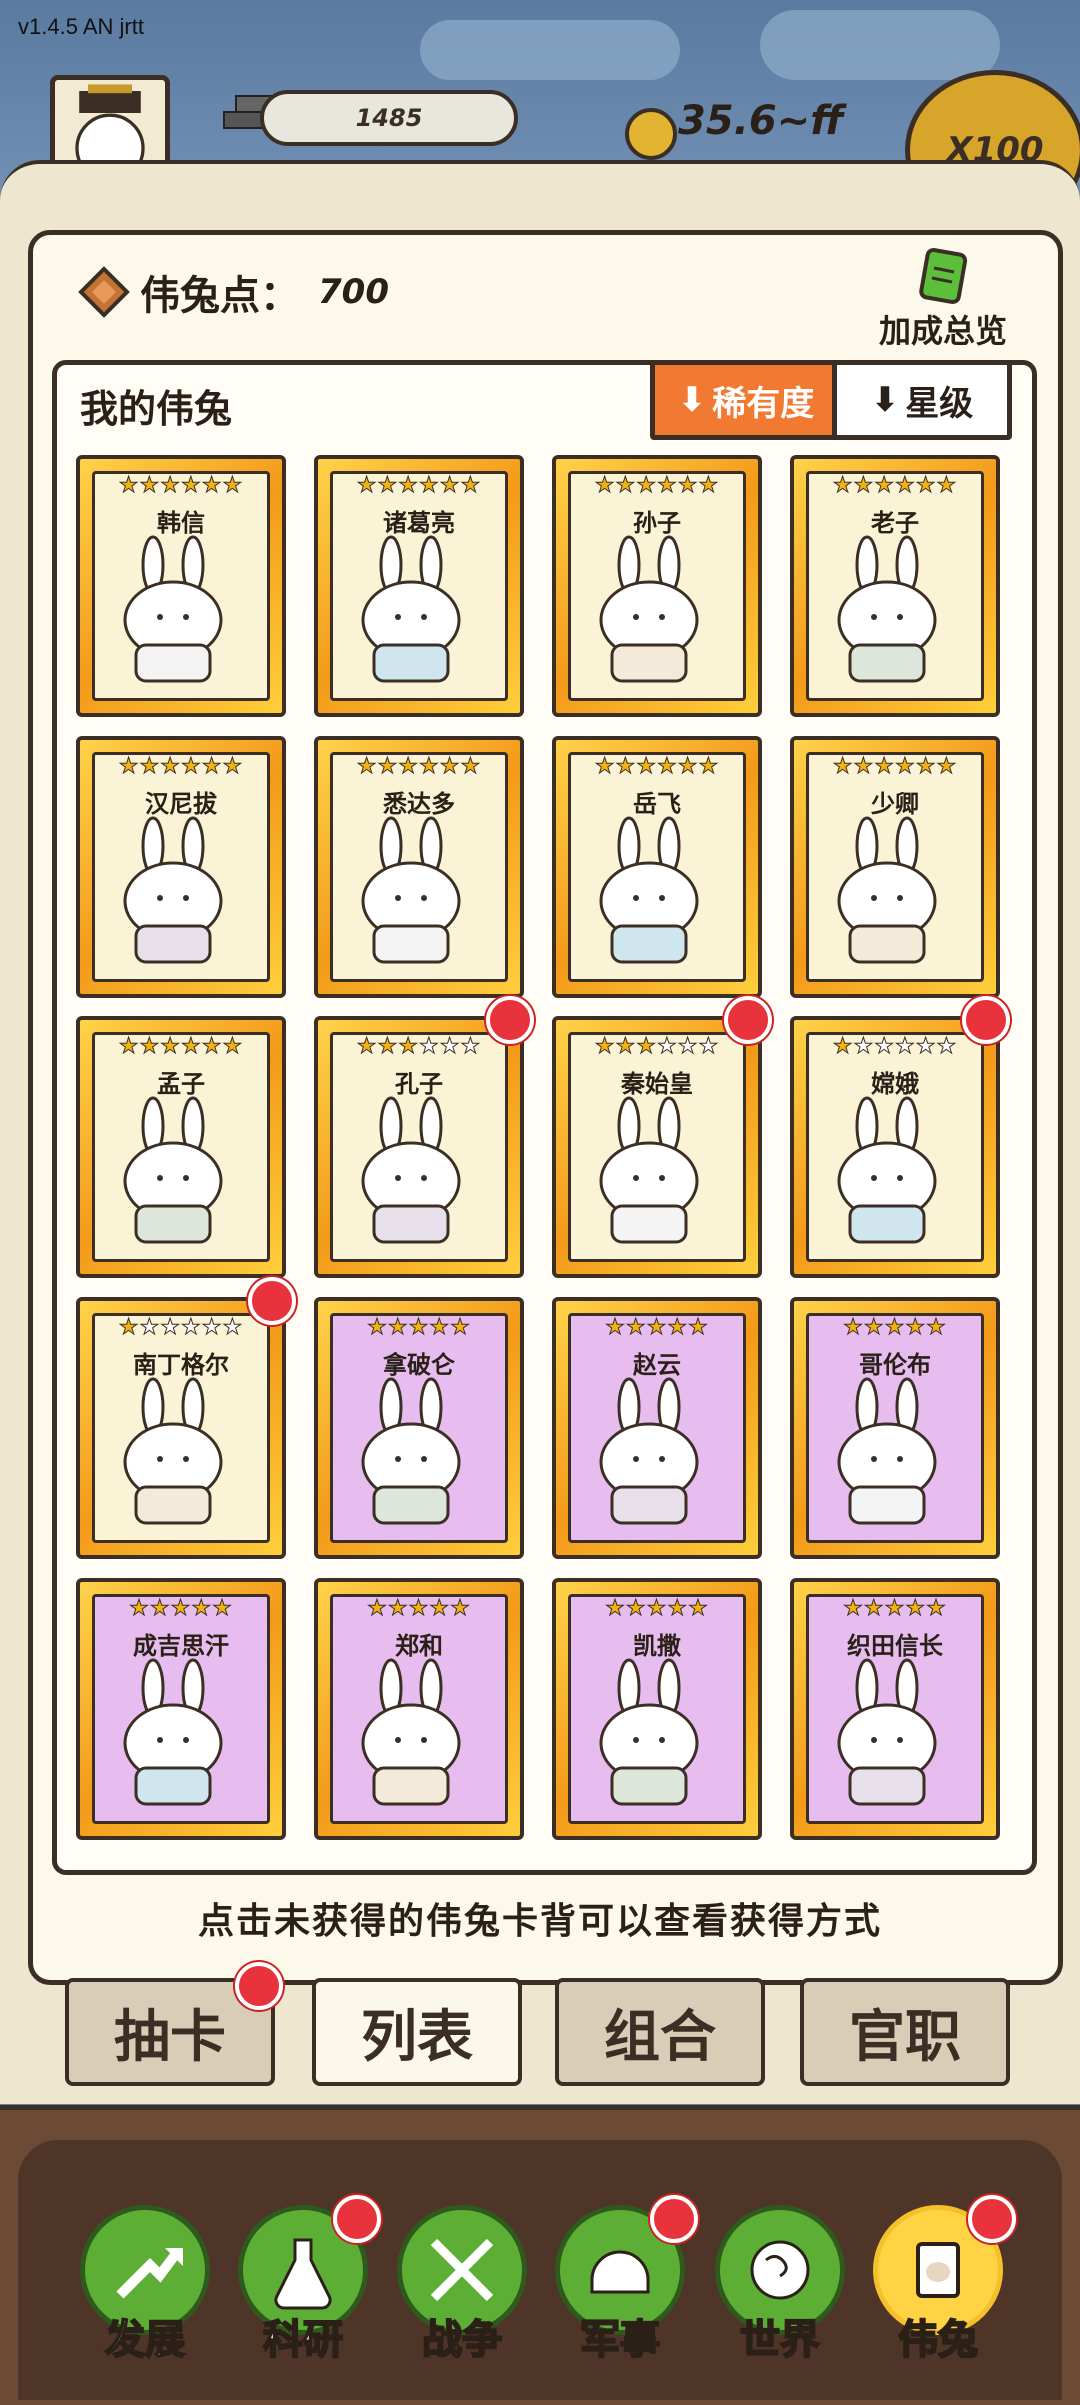  I want to click on hero-card: ★★★★★ 拿破仑, so click(419, 1428).